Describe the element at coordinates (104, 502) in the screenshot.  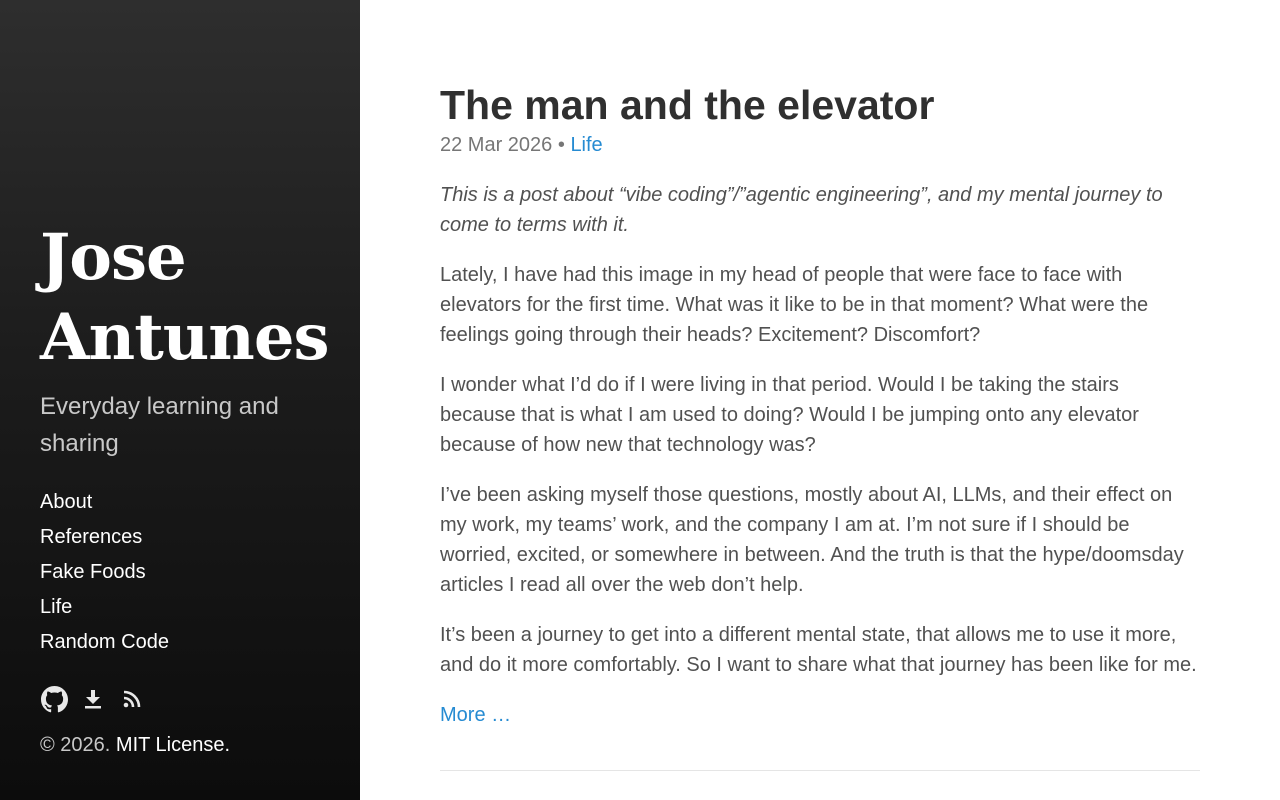
I see `nav-item-about: About` at that location.